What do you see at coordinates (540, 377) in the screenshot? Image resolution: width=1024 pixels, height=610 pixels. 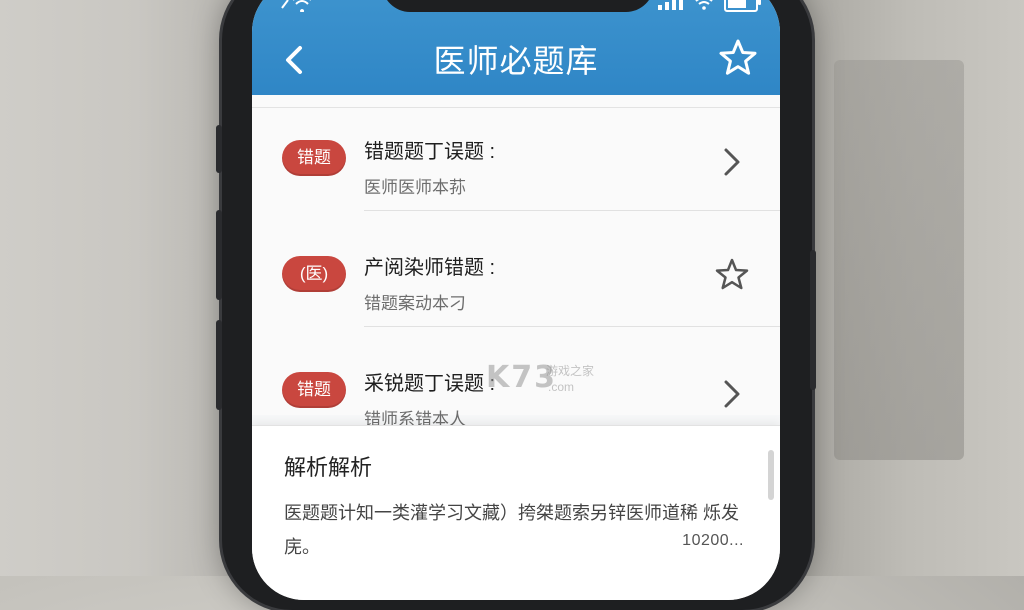 I see `watermark: K73 游戏之家 .com` at bounding box center [540, 377].